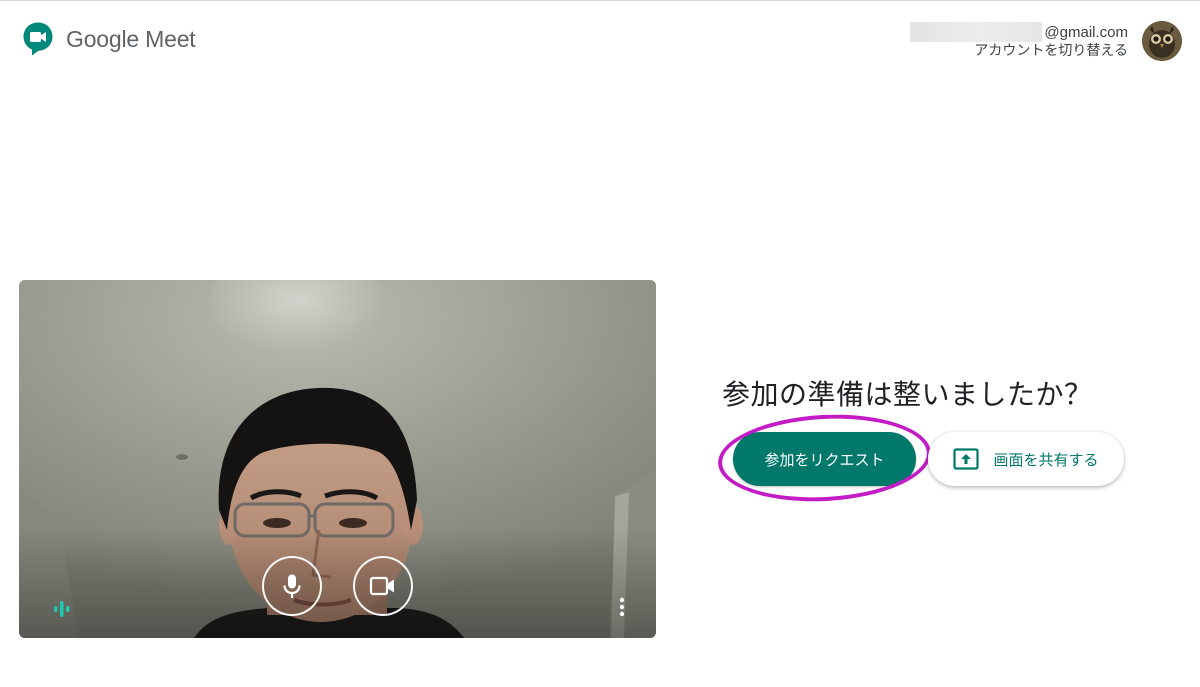  I want to click on ready-to-join-title: 参加の準備は整いましたか？, so click(907, 394).